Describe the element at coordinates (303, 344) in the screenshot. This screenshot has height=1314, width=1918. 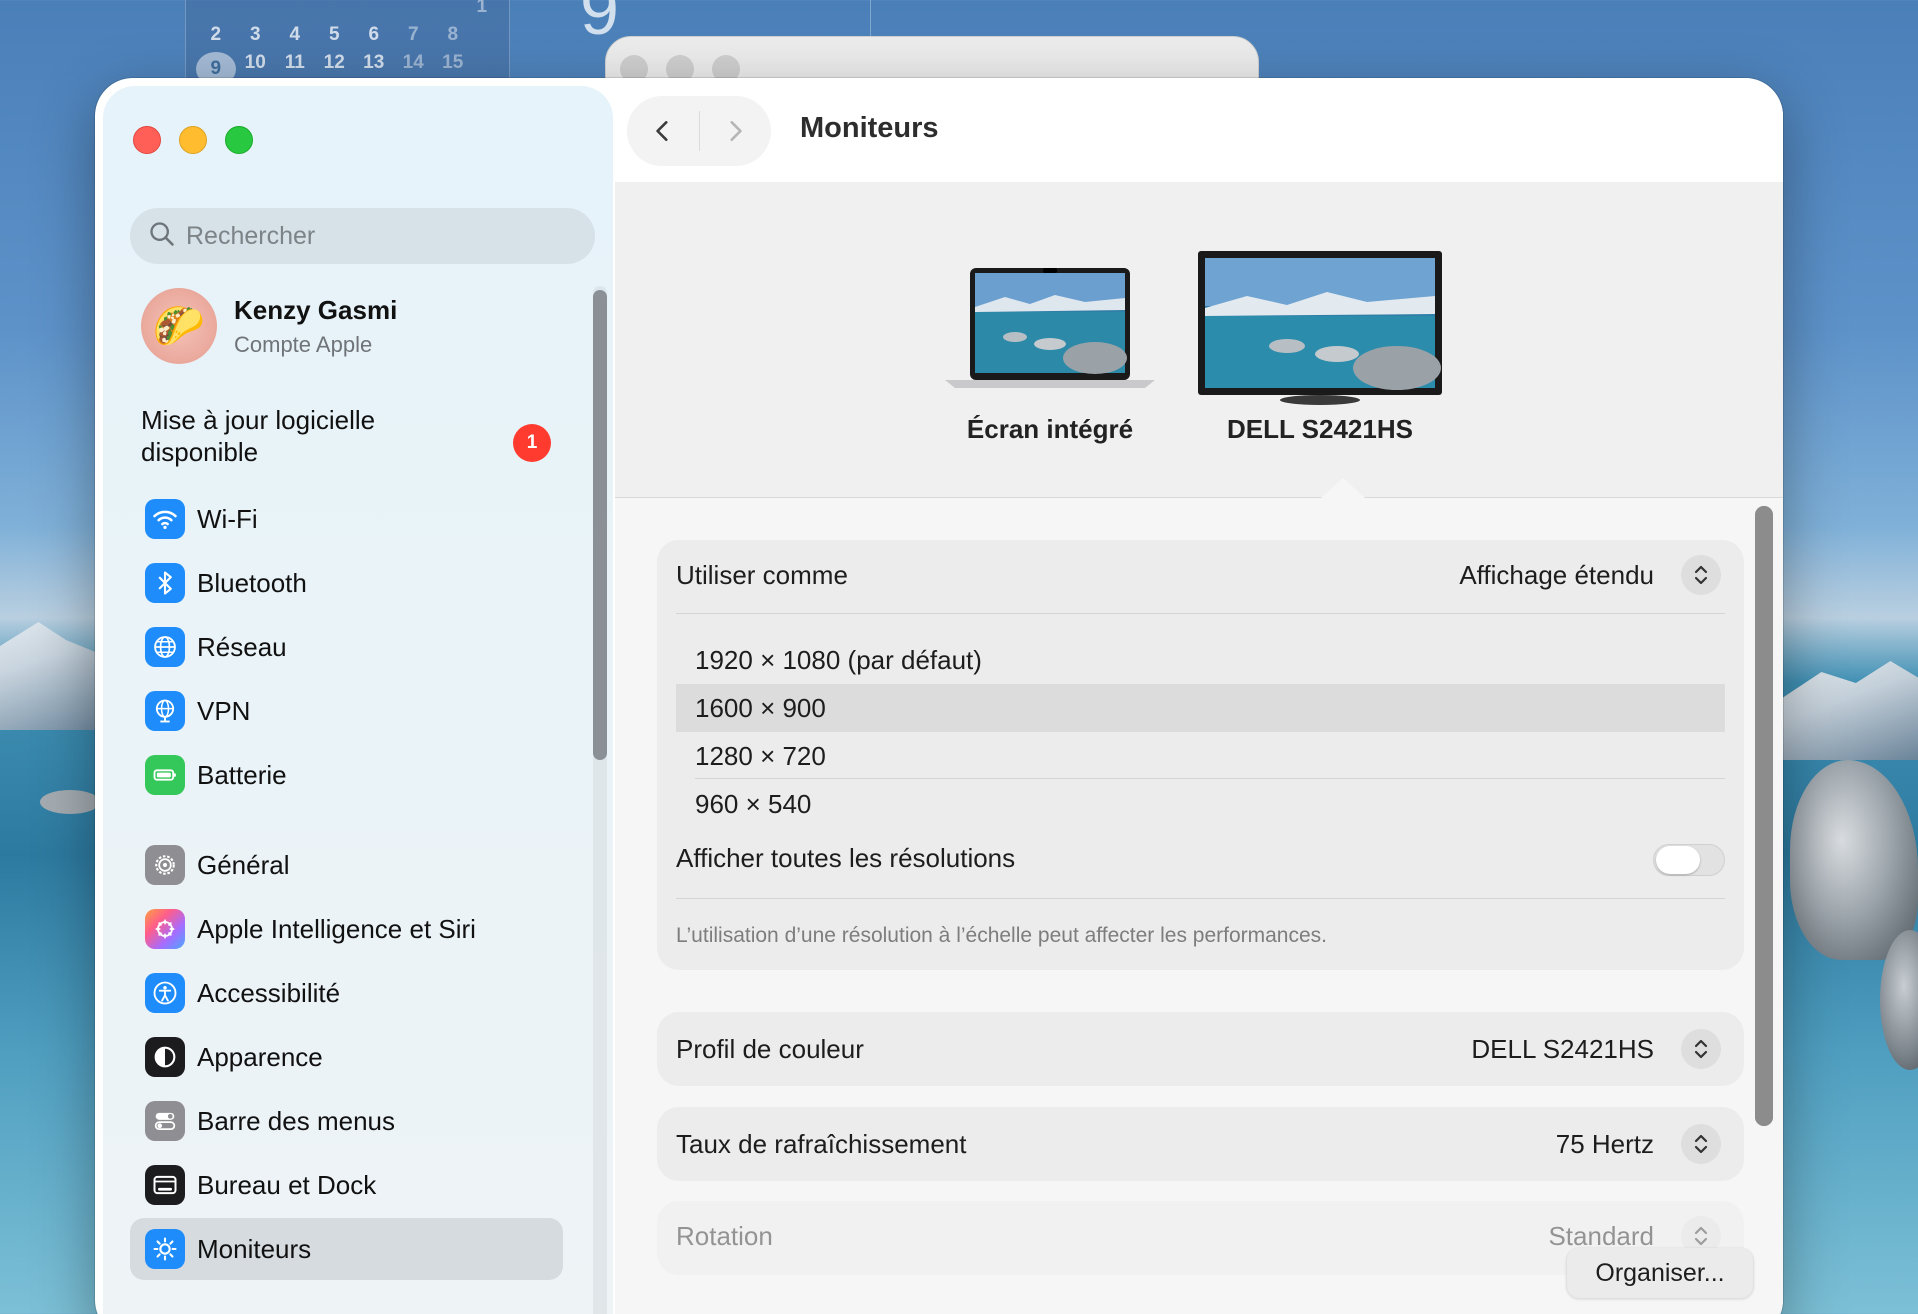
I see `account-subtitle: Compte Apple` at that location.